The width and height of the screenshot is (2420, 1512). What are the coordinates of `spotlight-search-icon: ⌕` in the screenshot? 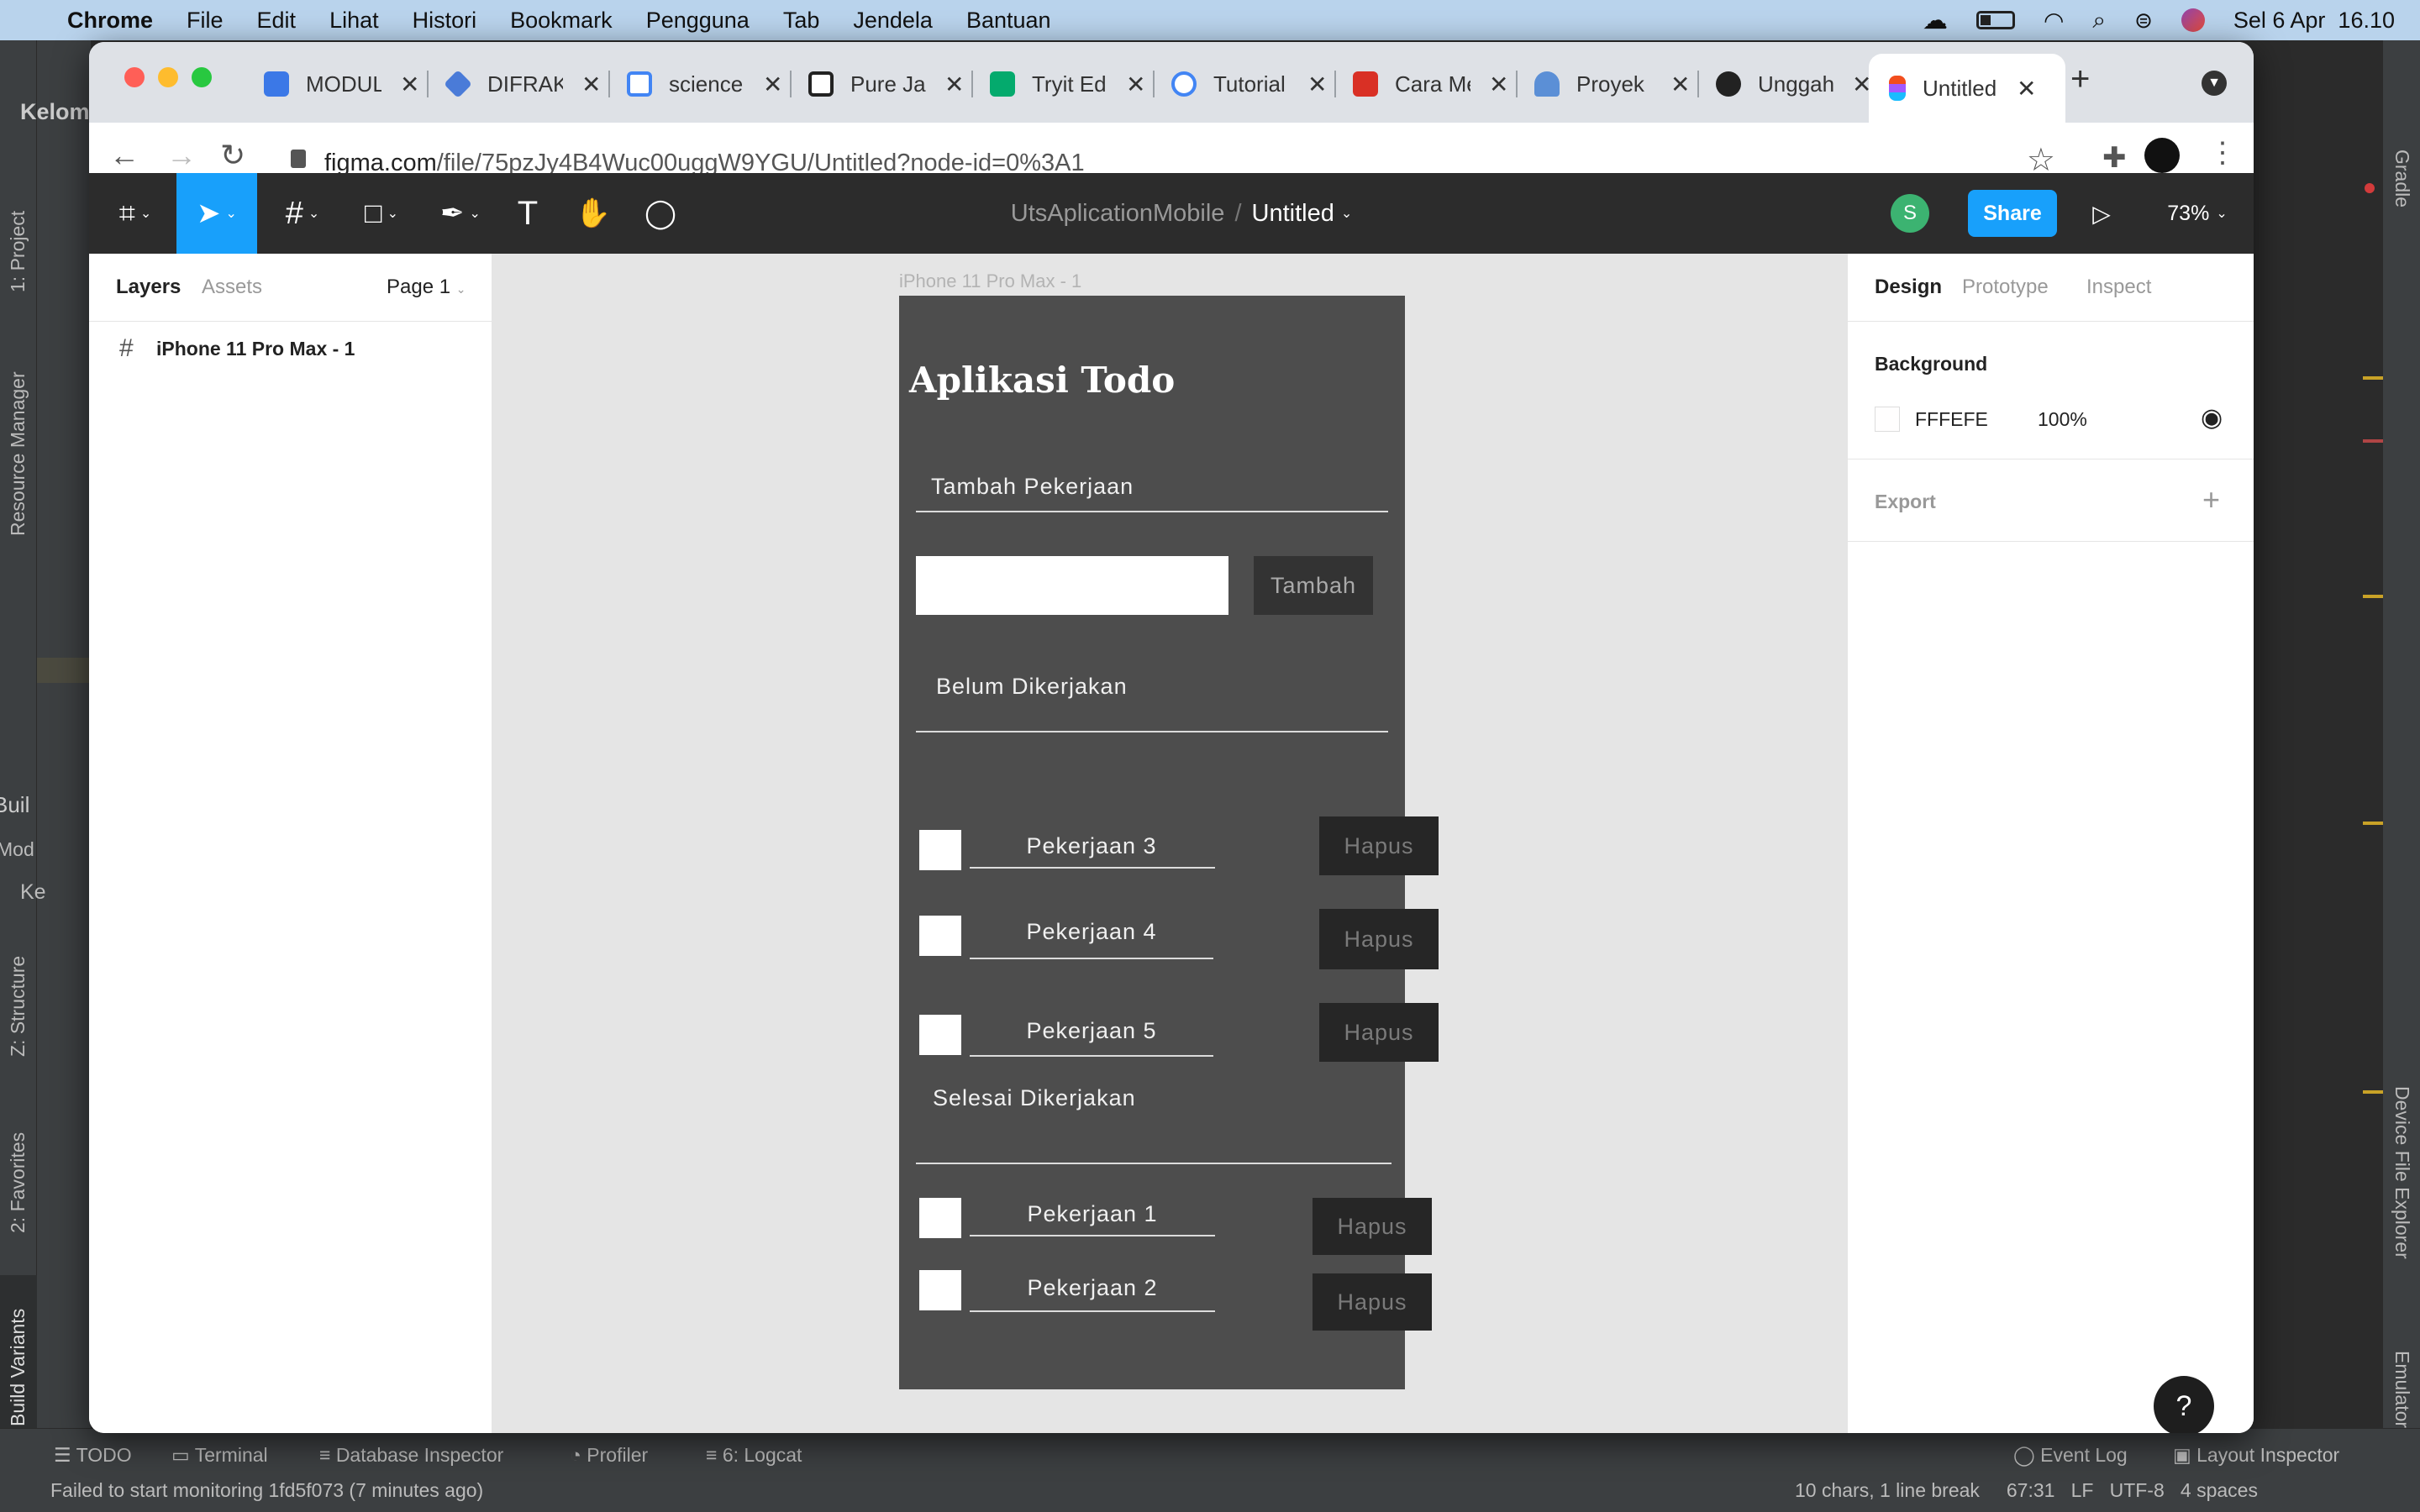 It's located at (2099, 20).